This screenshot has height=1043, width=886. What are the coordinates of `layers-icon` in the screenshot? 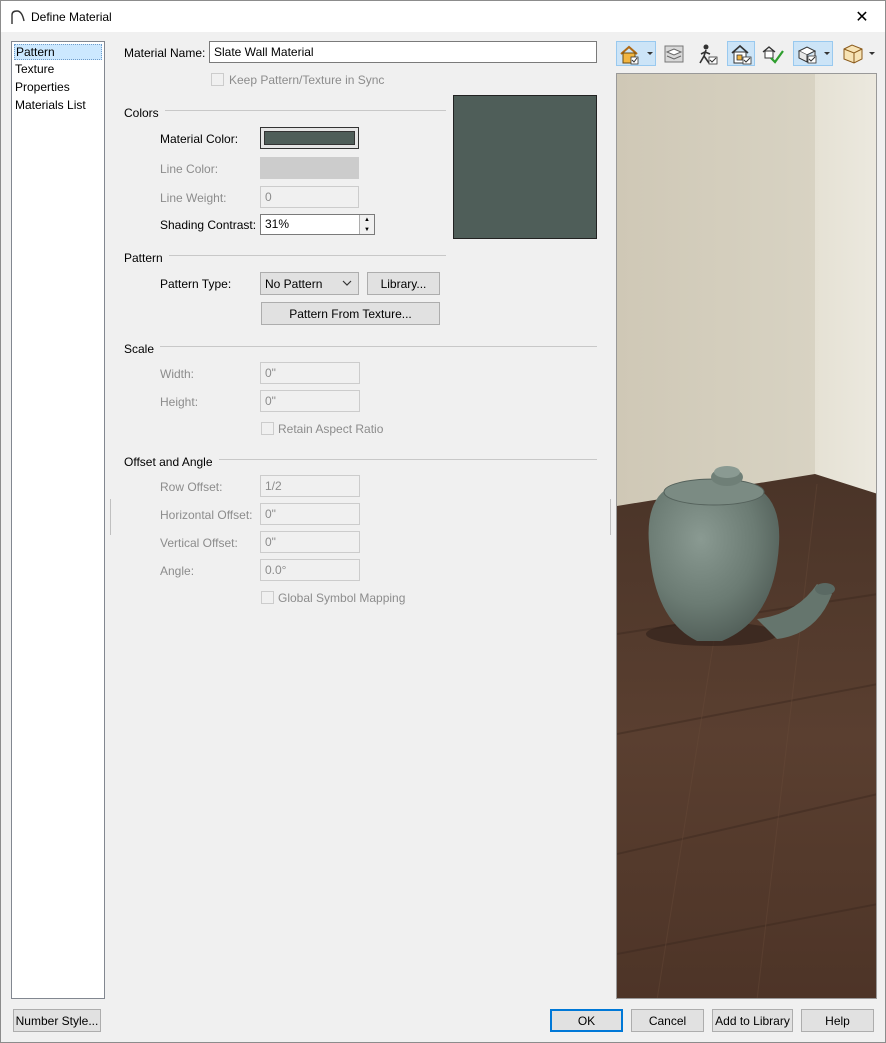 It's located at (674, 53).